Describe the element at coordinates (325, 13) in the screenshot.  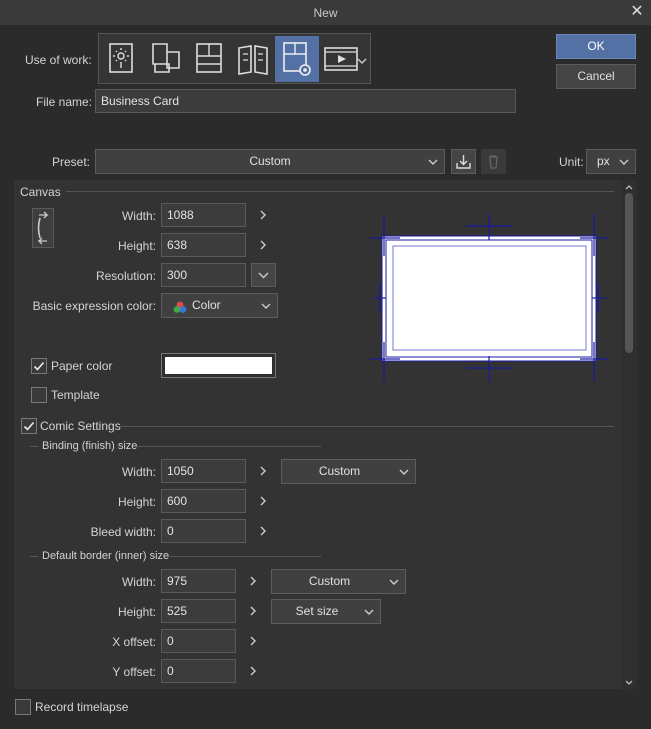
I see `window-title: New` at that location.